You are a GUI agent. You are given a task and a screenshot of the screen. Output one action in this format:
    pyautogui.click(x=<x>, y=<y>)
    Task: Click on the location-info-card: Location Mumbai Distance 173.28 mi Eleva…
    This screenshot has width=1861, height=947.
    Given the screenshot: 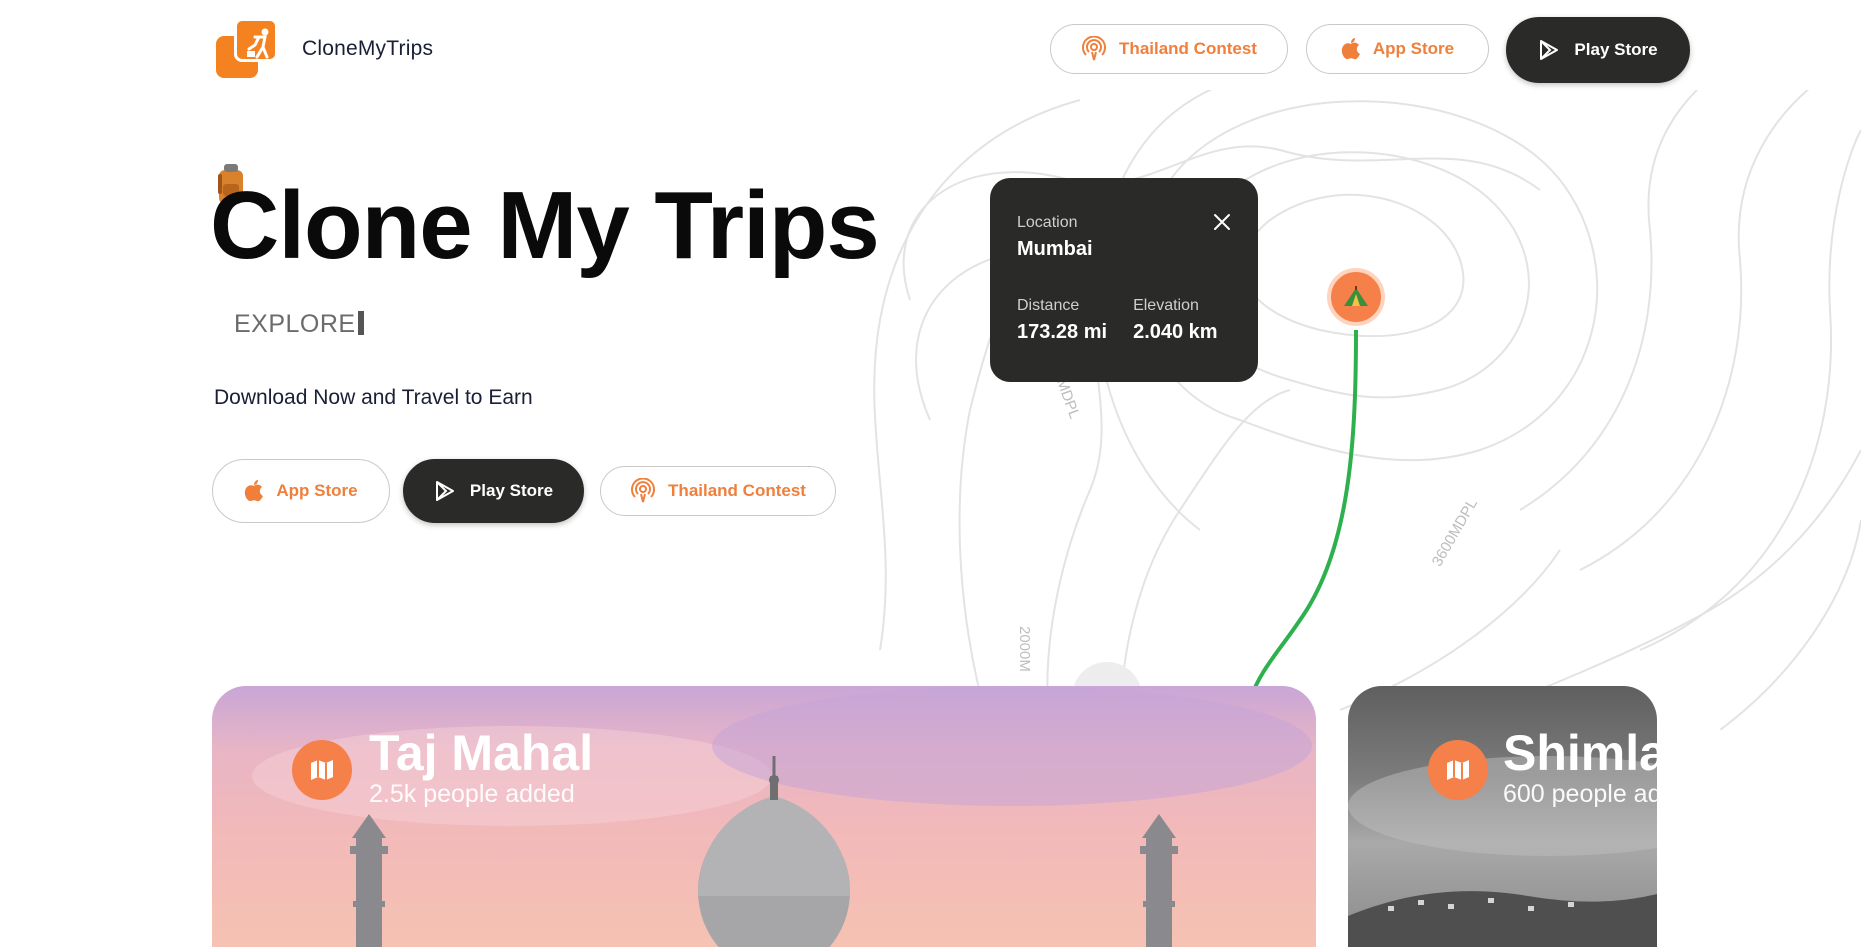 What is the action you would take?
    pyautogui.click(x=1124, y=280)
    